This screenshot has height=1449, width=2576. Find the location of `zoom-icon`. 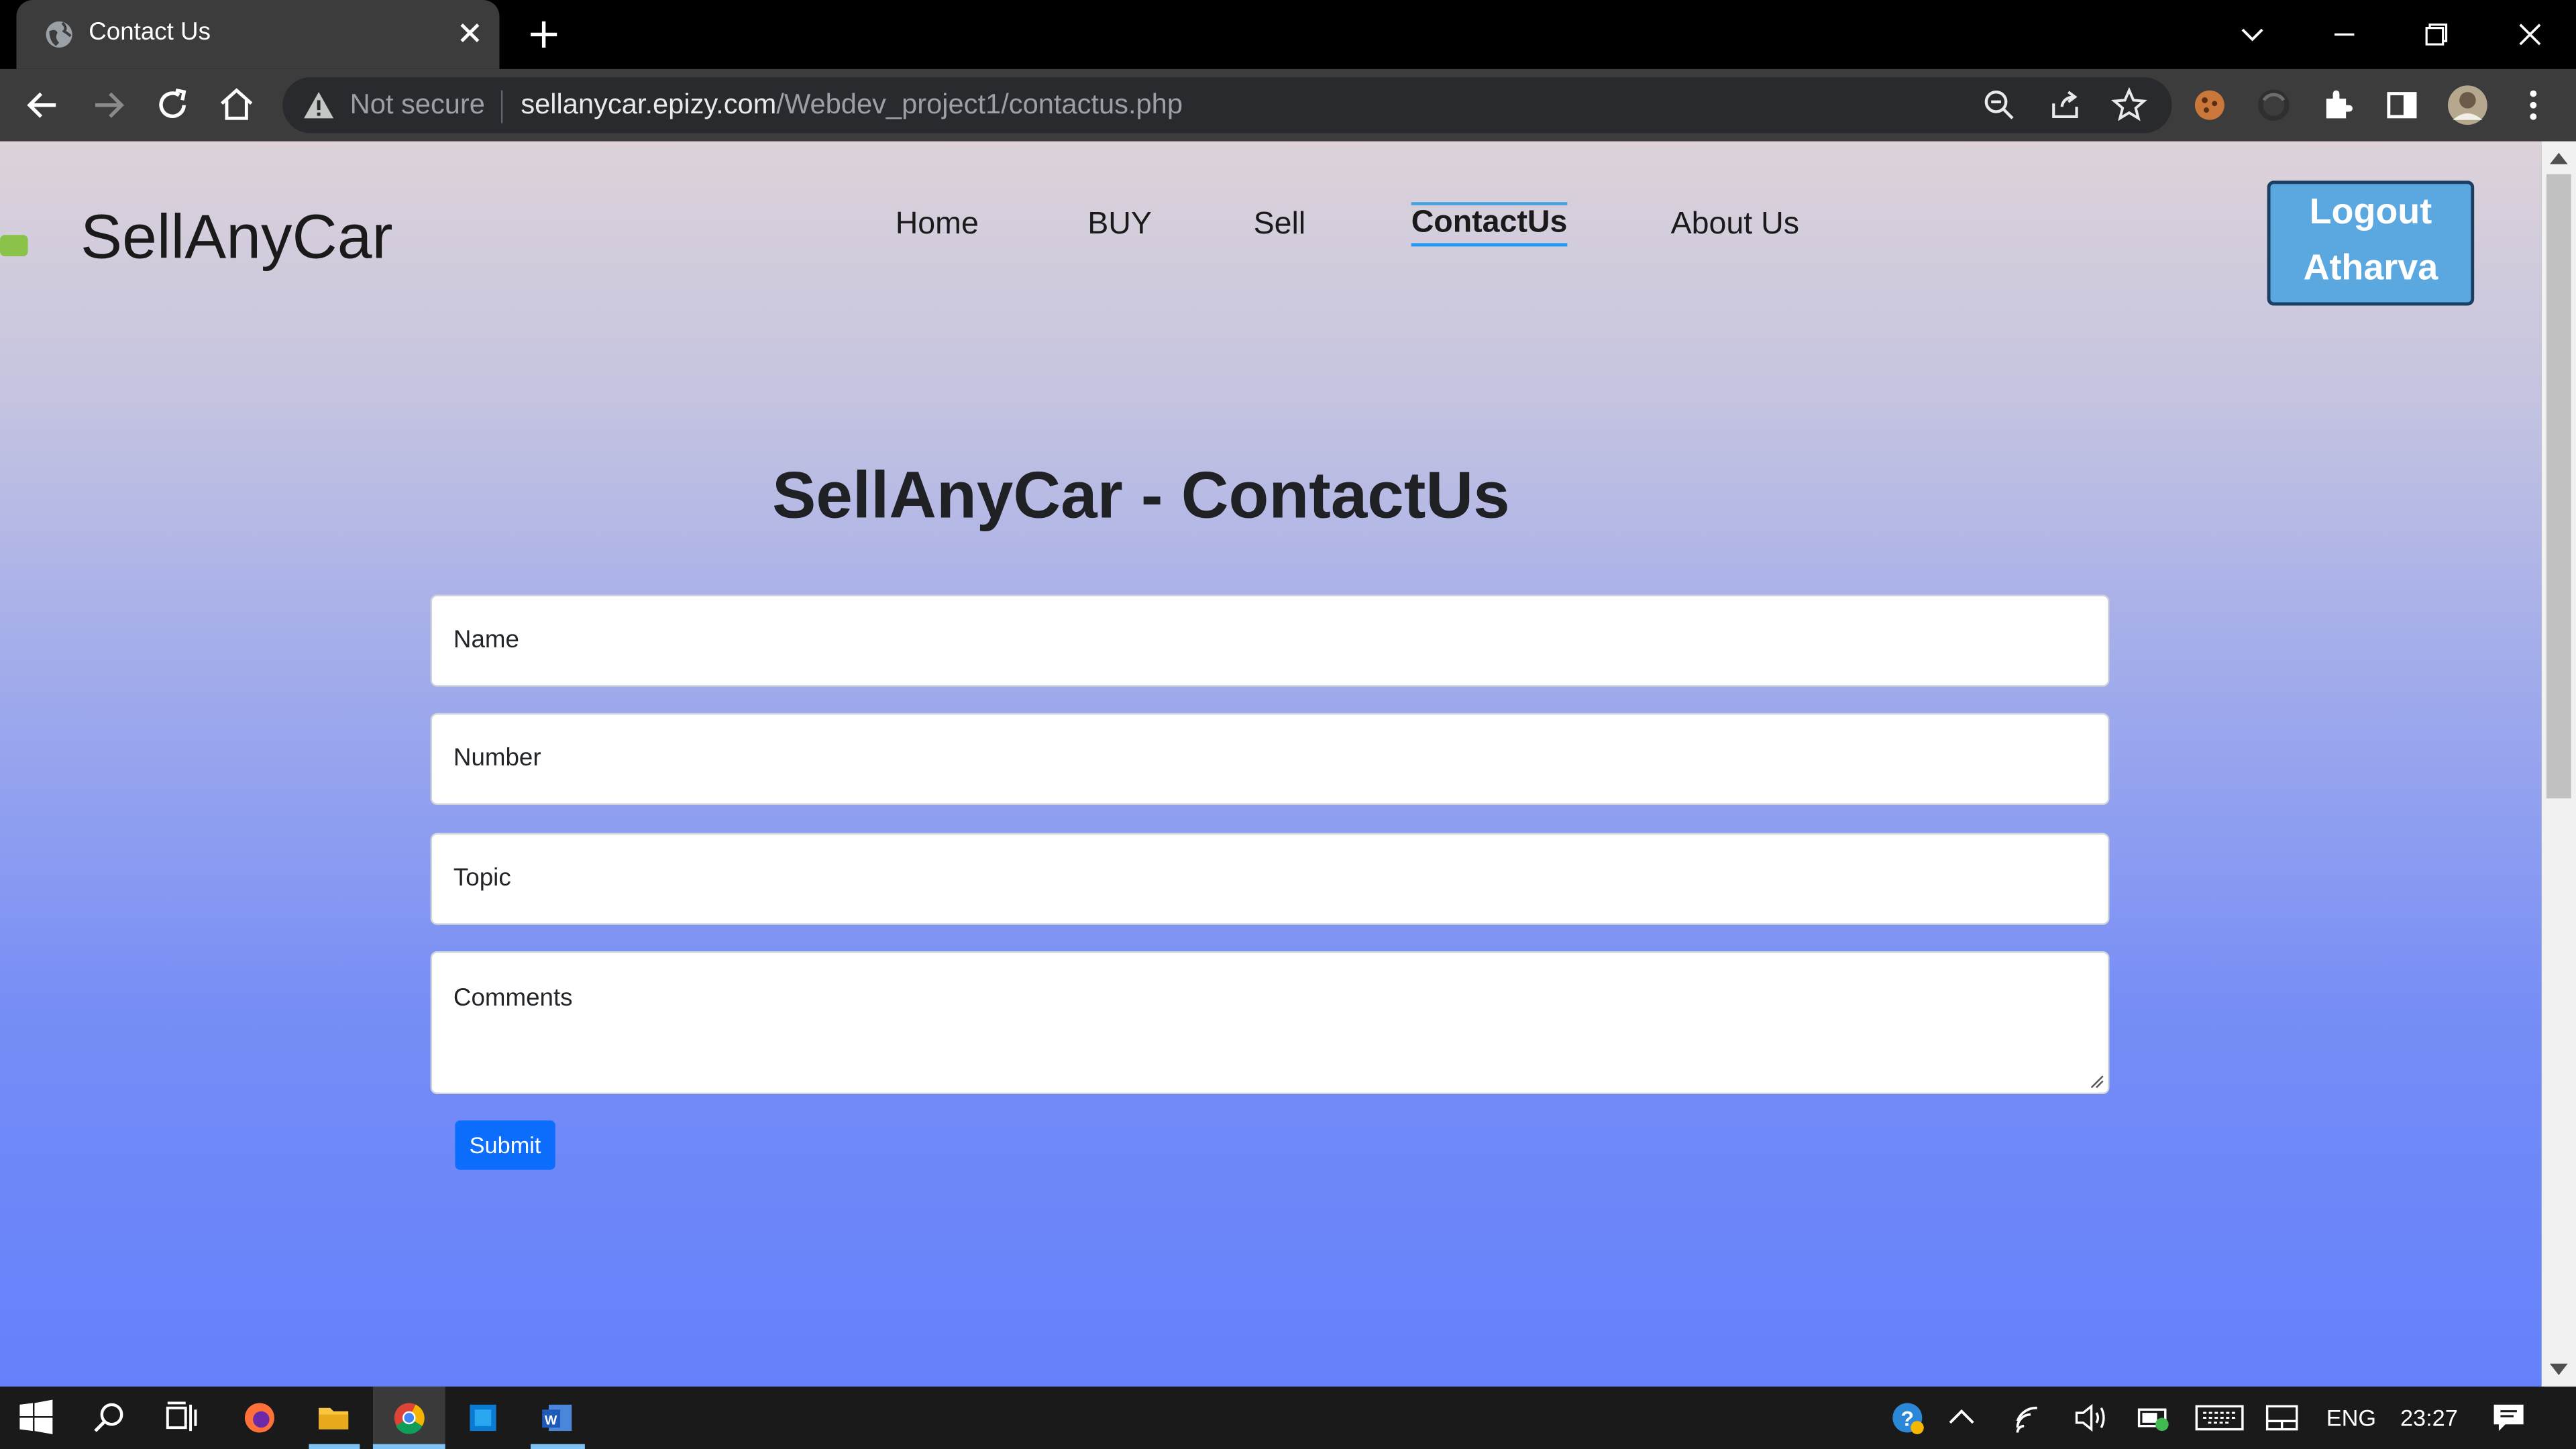

zoom-icon is located at coordinates (1999, 105).